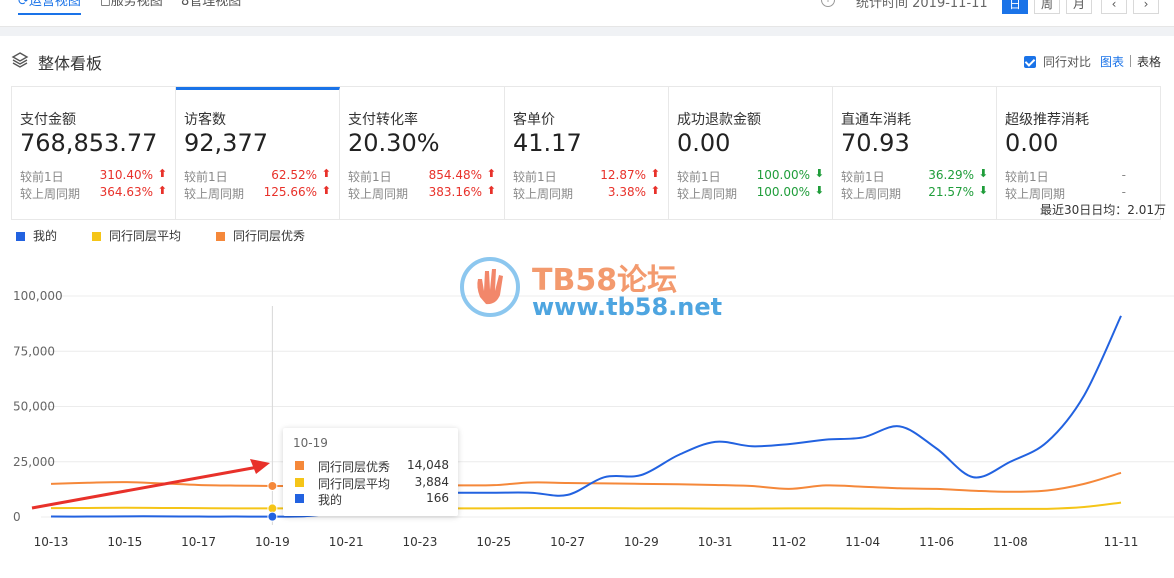 The height and width of the screenshot is (578, 1174). What do you see at coordinates (17, 517) in the screenshot?
I see `y-tick-label: 0` at bounding box center [17, 517].